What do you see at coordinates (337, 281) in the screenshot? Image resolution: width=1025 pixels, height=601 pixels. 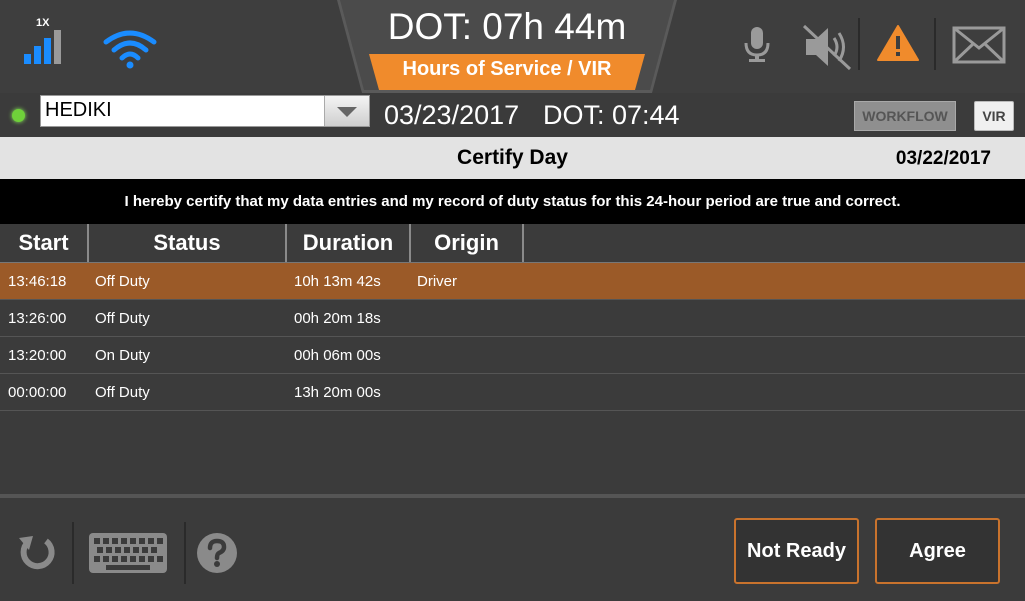 I see `cell-duration: 10h 13m 42s` at bounding box center [337, 281].